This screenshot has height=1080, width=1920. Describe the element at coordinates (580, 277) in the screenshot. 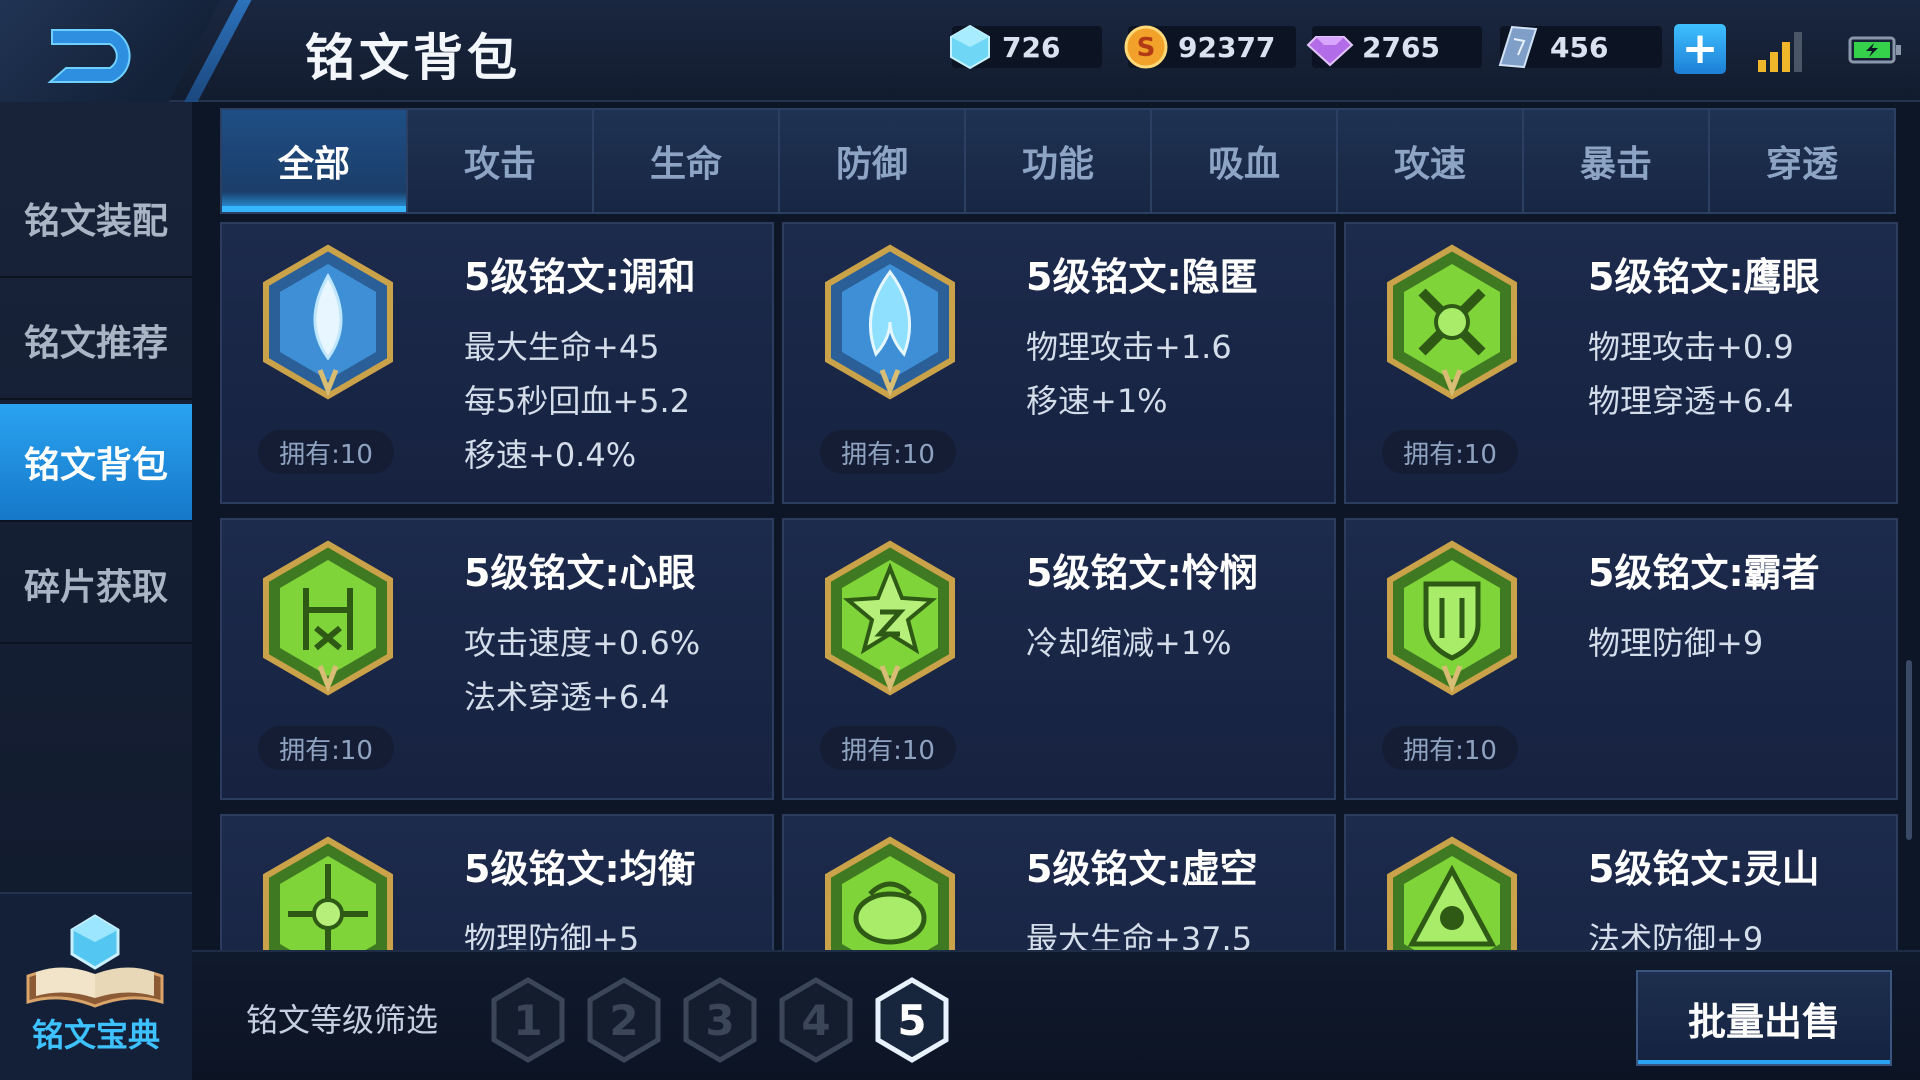

I see `rune-name: 5级铭文:调和` at that location.